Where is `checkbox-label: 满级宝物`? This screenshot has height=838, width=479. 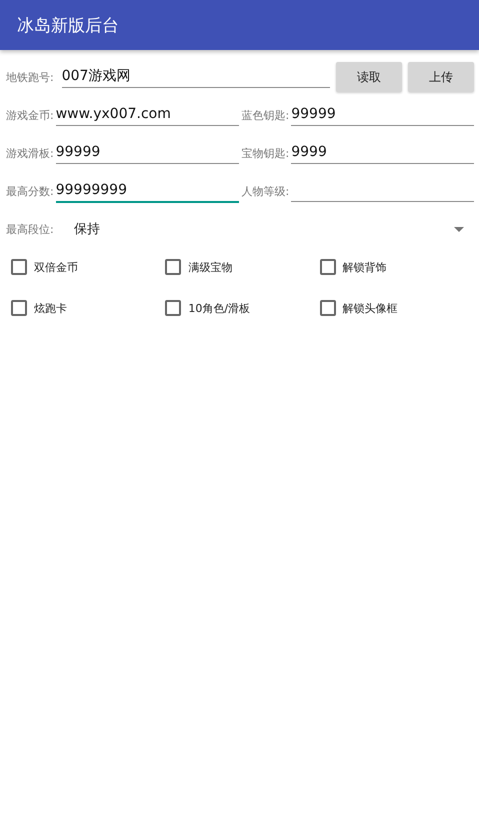
checkbox-label: 满级宝物 is located at coordinates (210, 267).